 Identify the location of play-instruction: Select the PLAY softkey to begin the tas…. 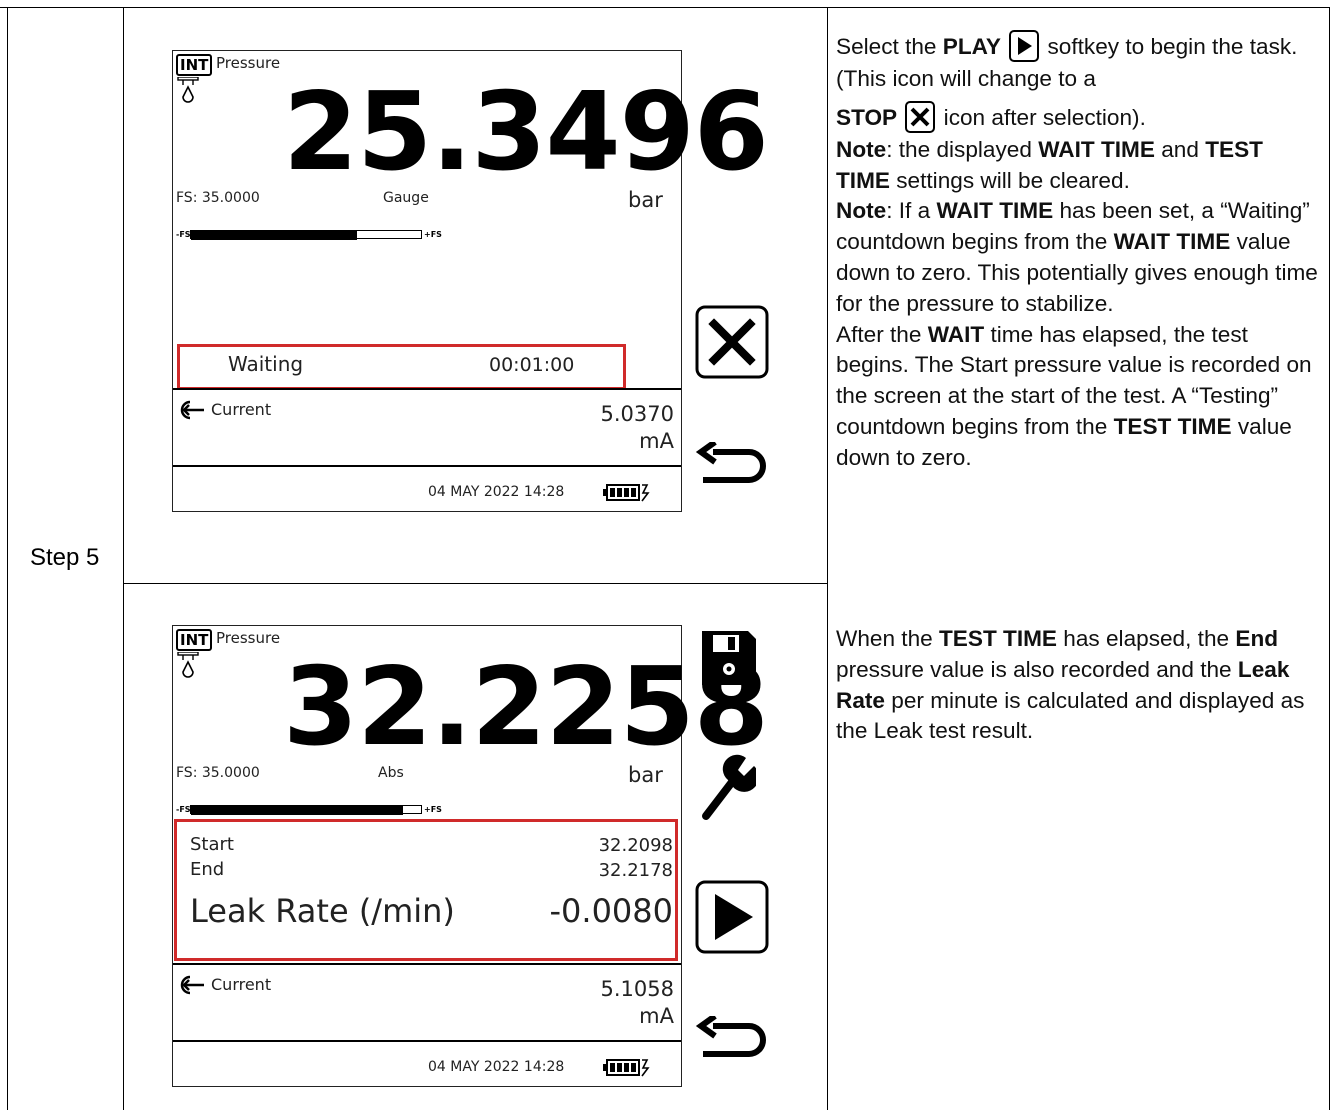
(1079, 62).